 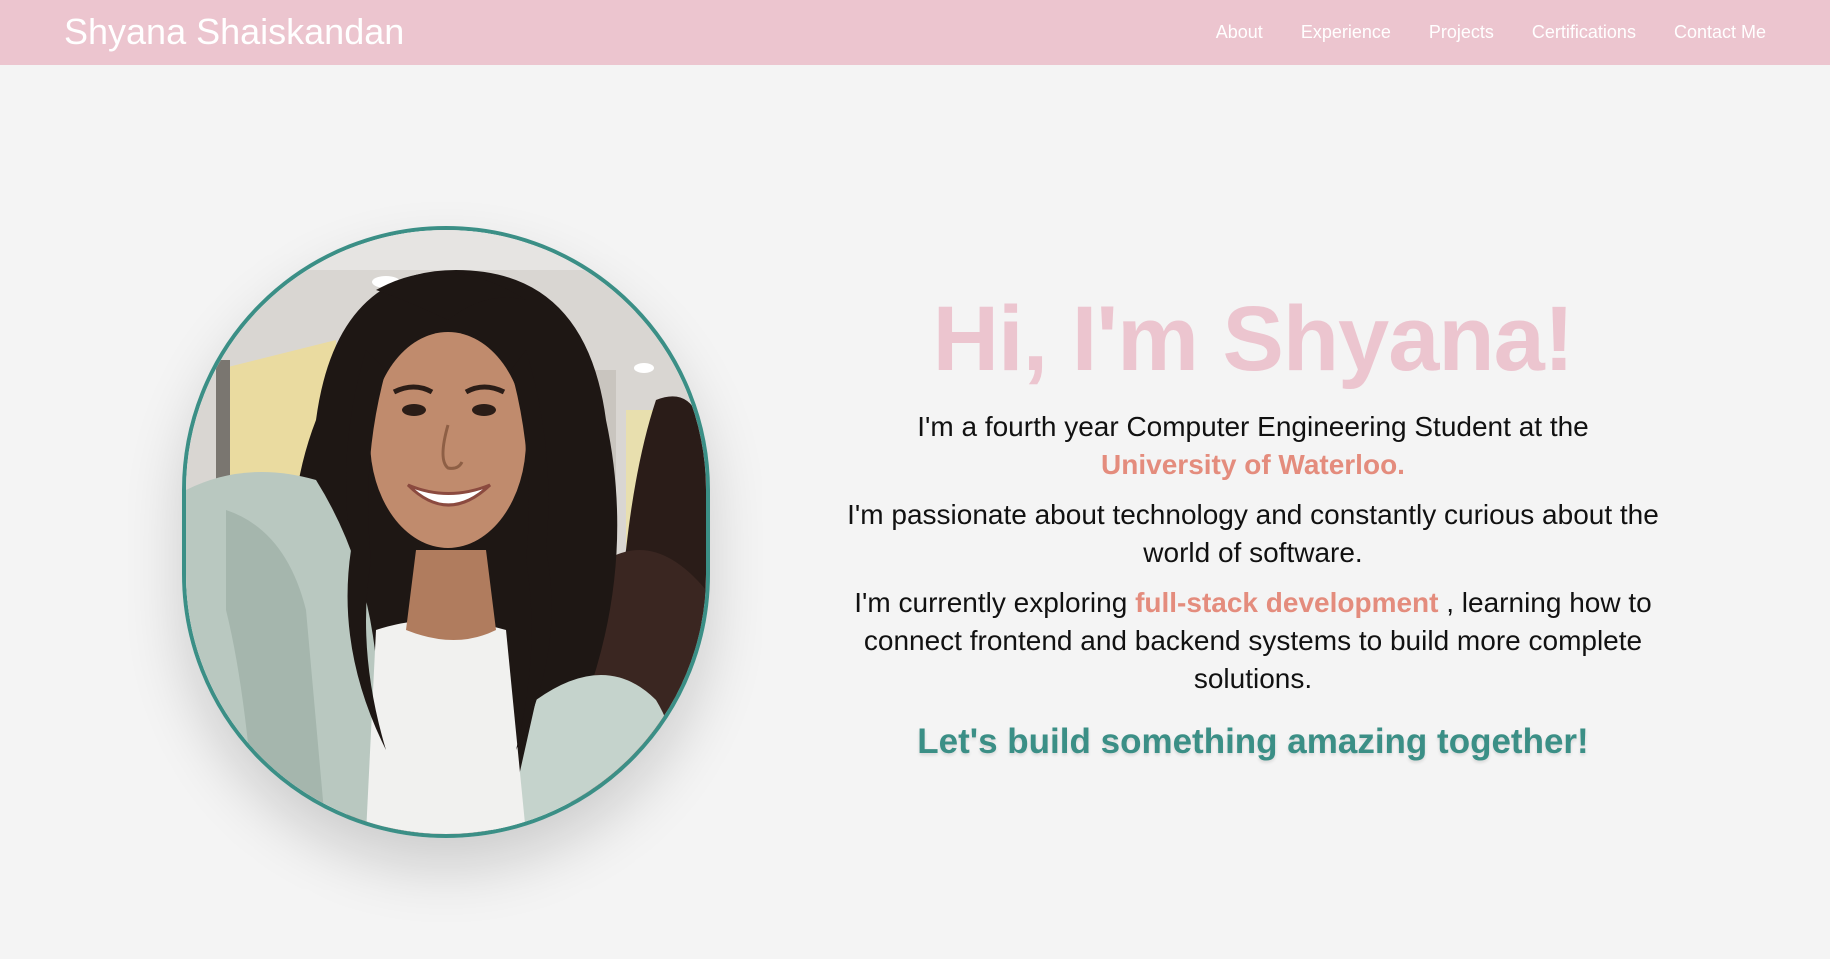 I want to click on nav-item-certifications: Certifications, so click(x=1584, y=32).